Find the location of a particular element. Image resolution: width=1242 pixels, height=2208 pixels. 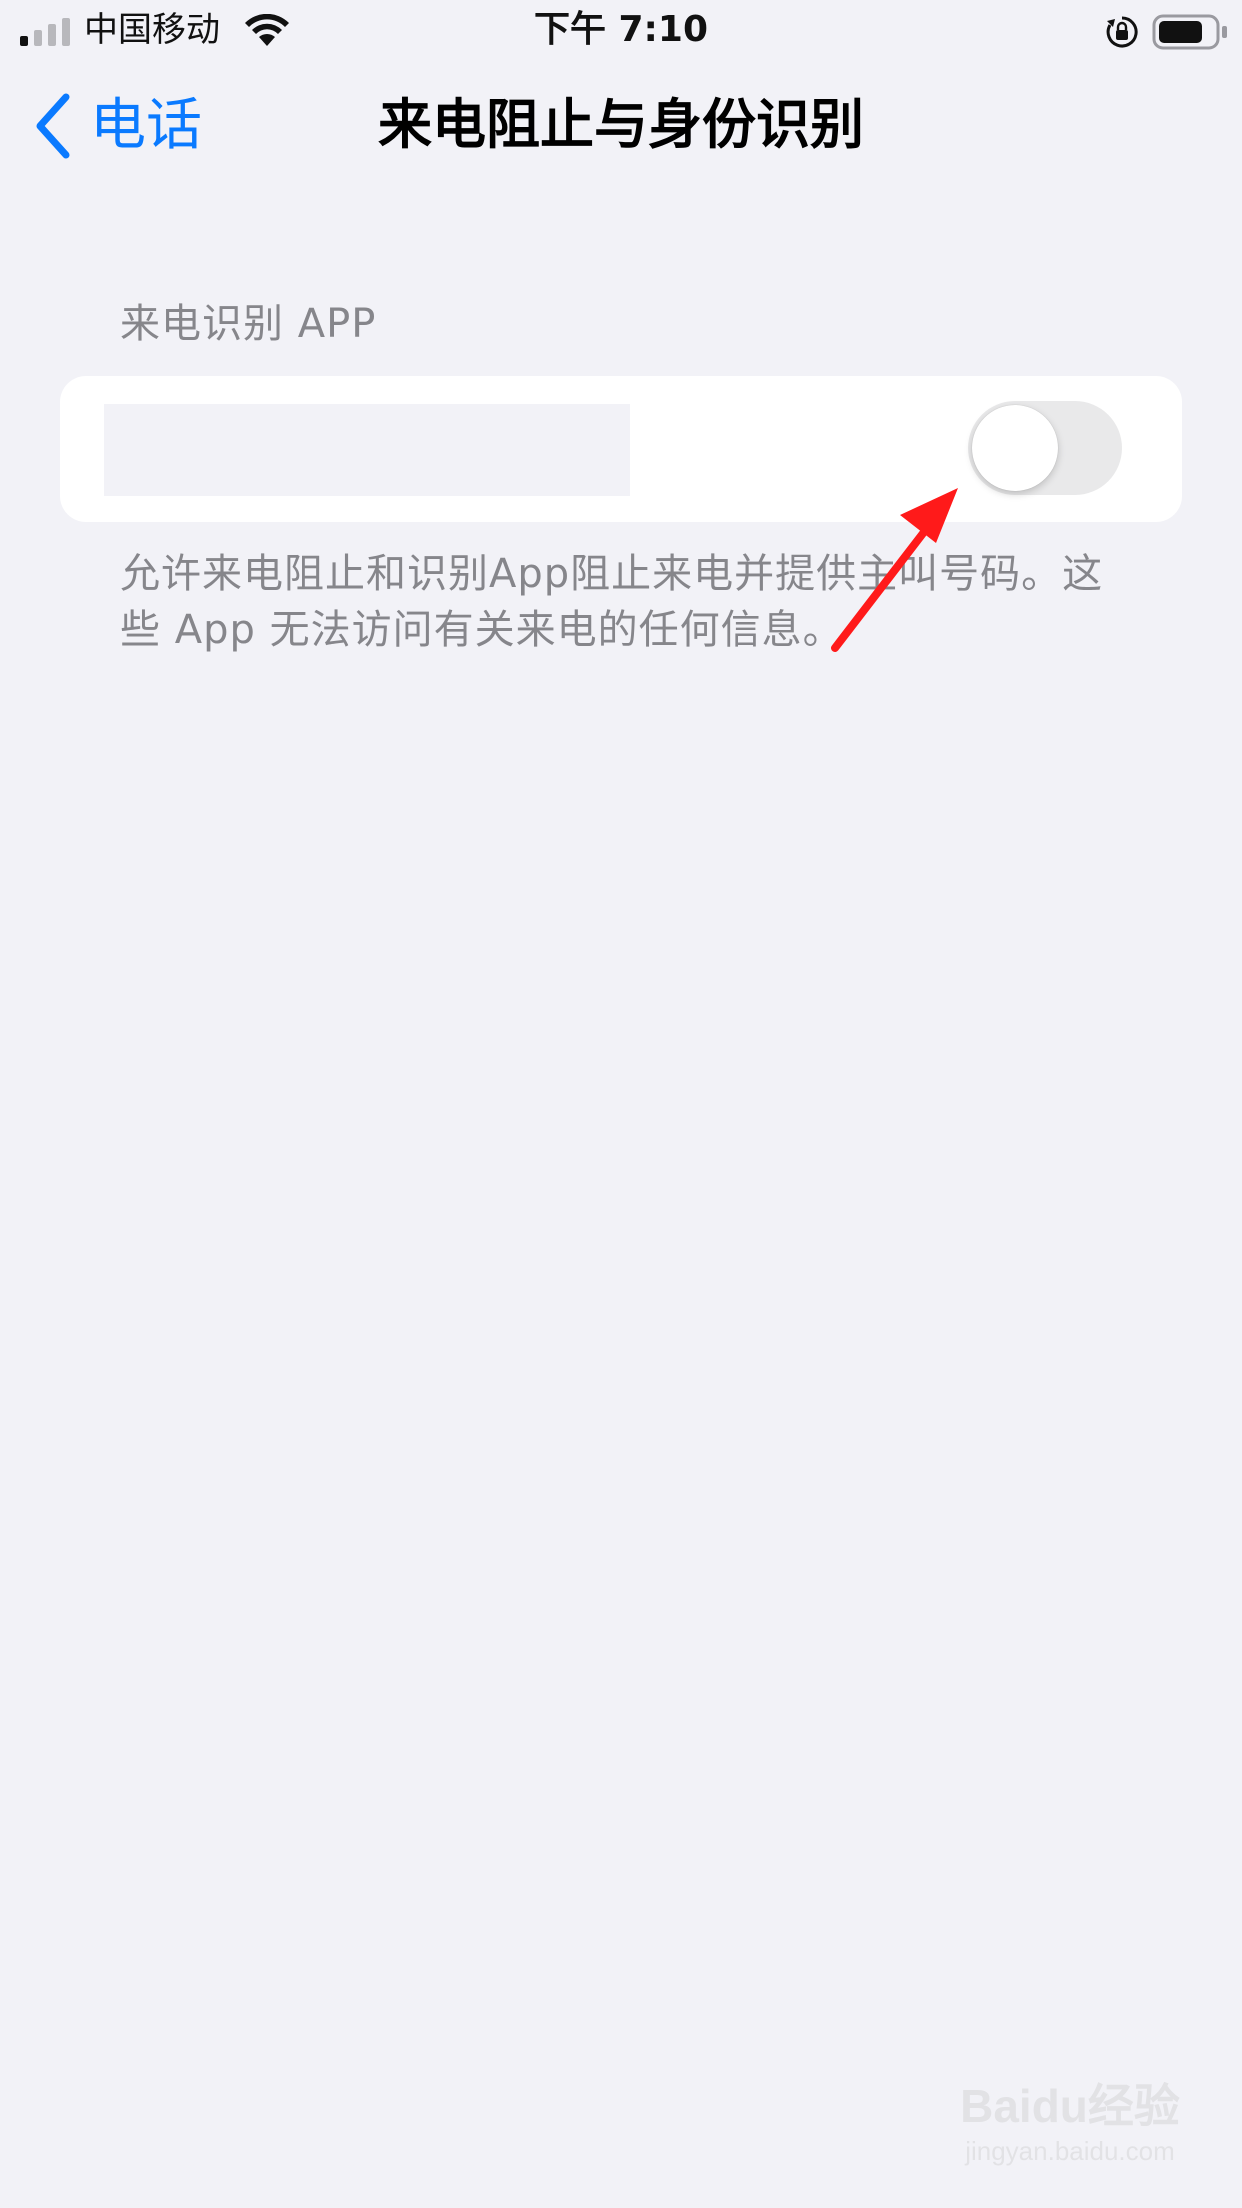

call-identification-toggle is located at coordinates (1045, 448).